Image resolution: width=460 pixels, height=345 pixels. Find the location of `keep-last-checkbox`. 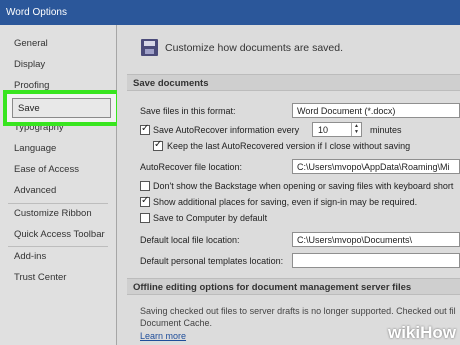

keep-last-checkbox is located at coordinates (158, 145).